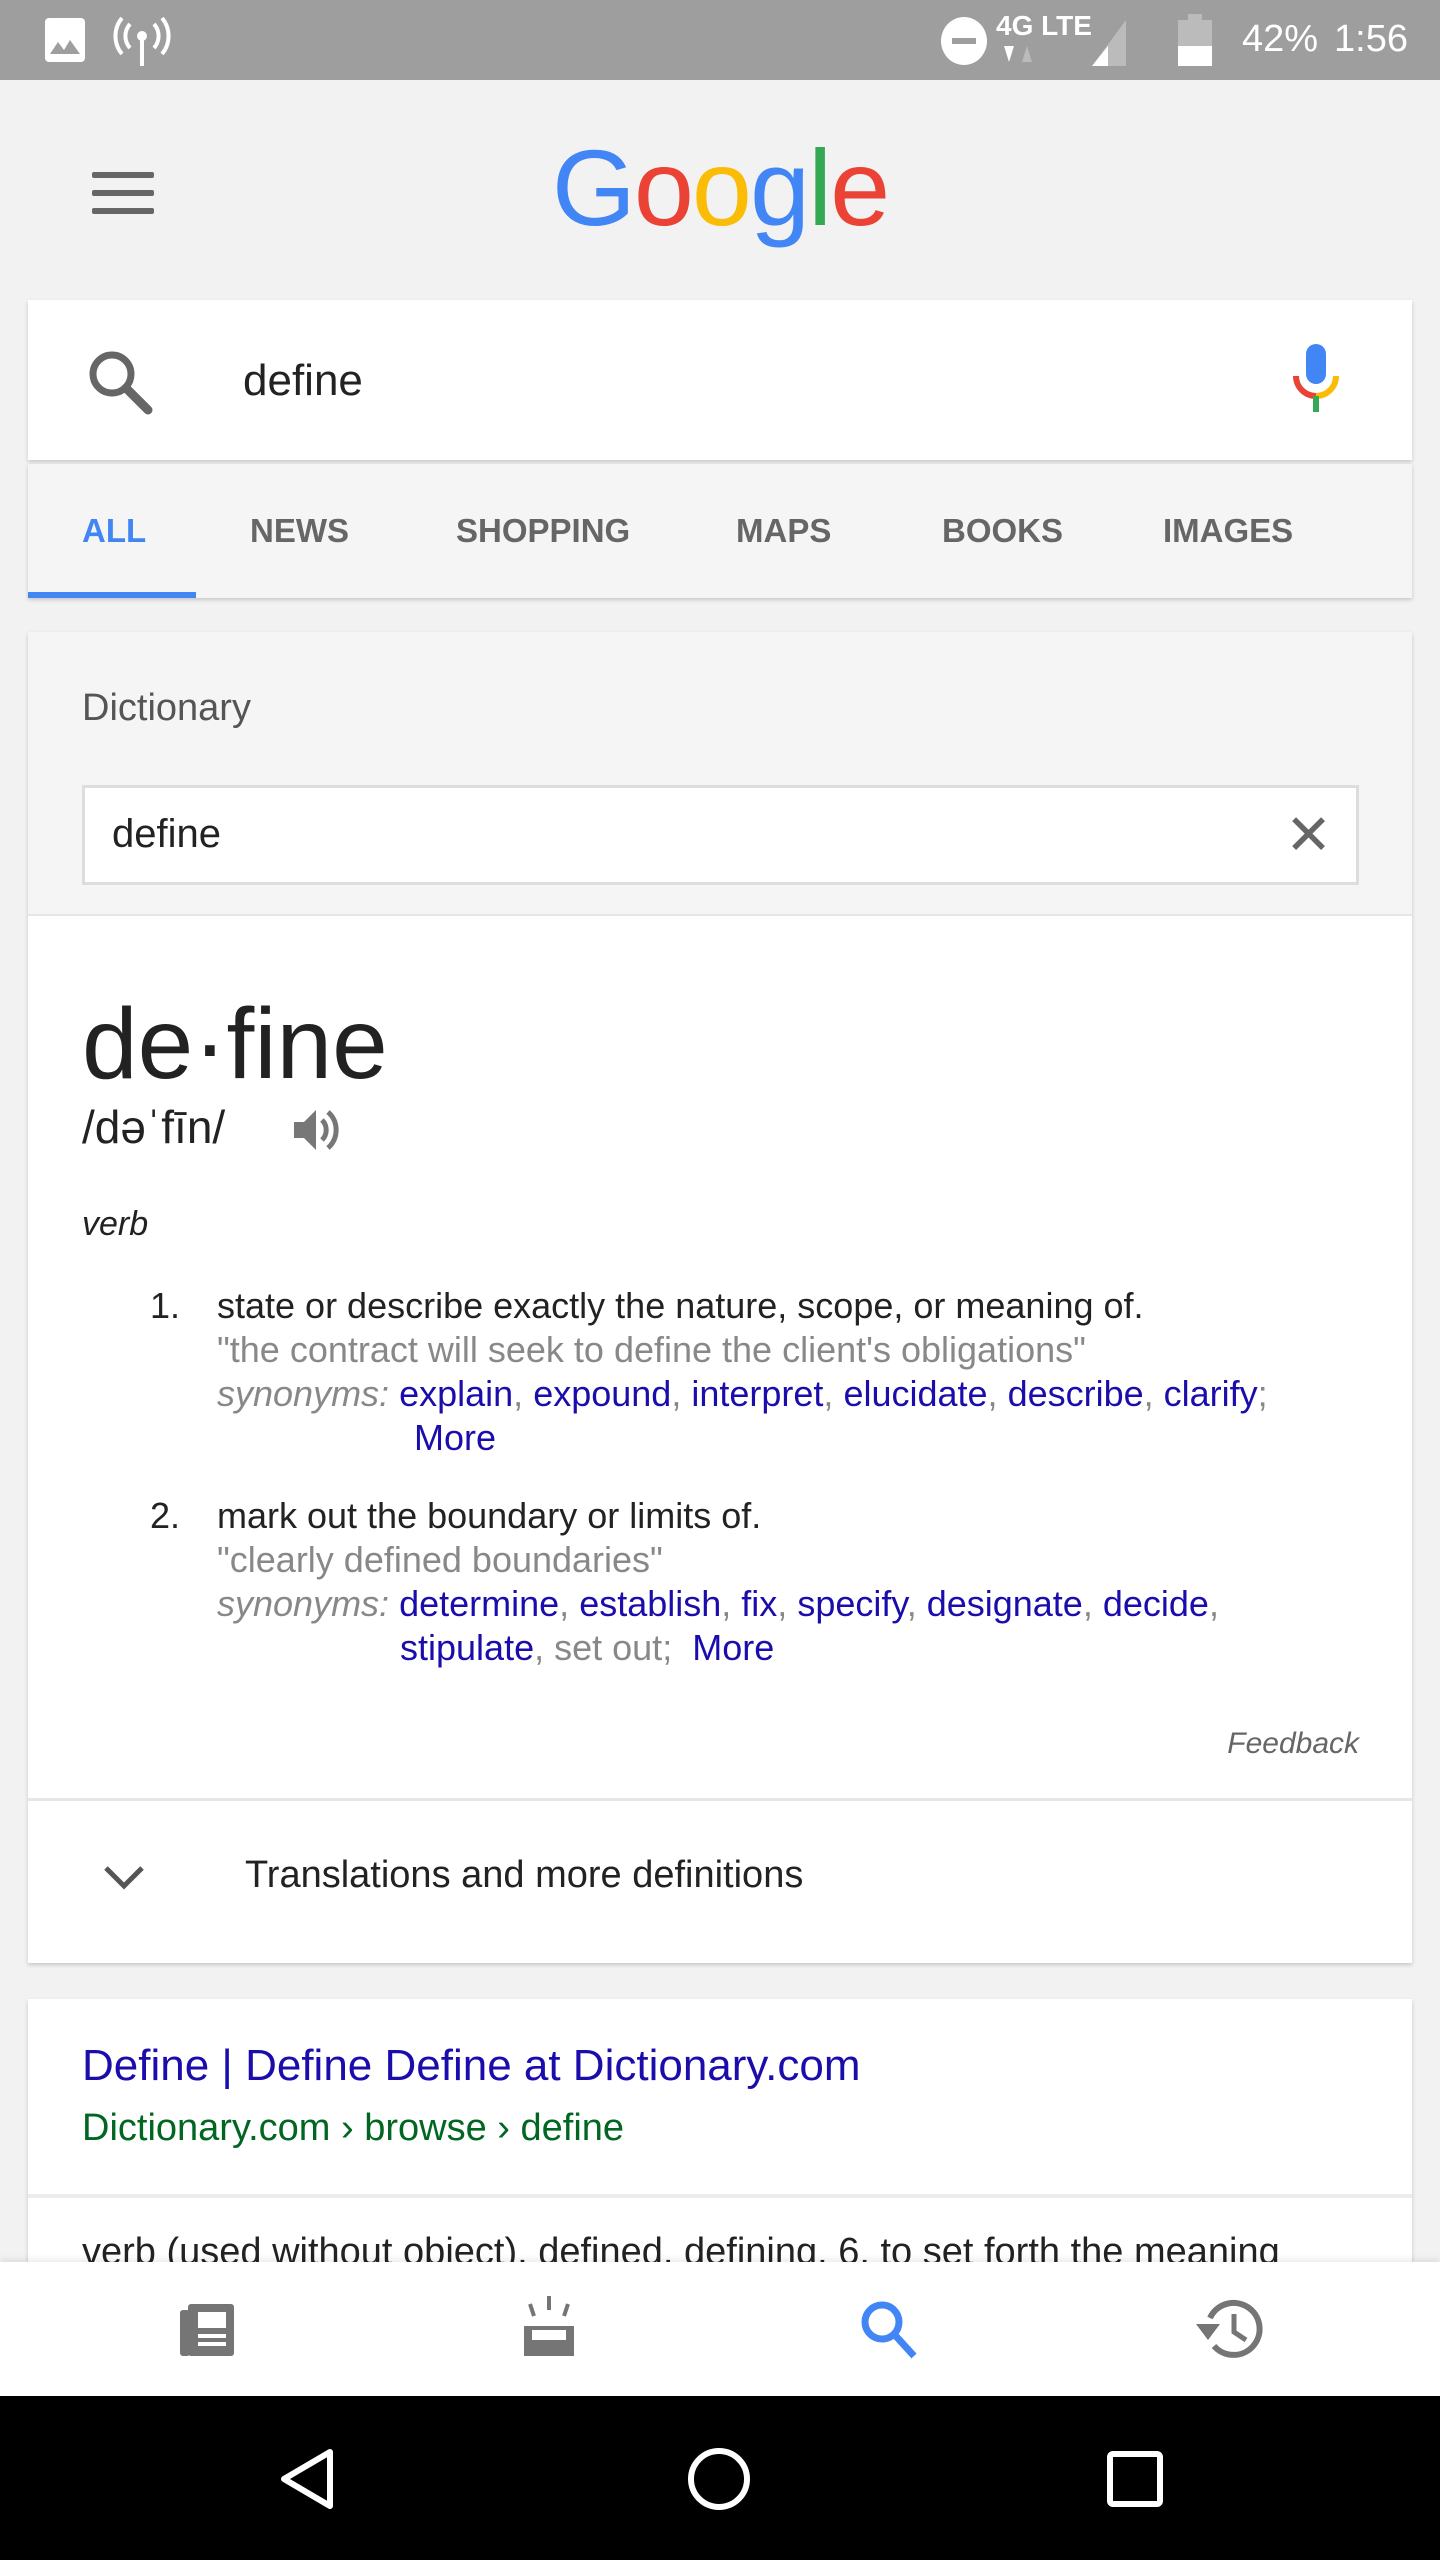 This screenshot has height=2560, width=1440. Describe the element at coordinates (471, 2066) in the screenshot. I see `result-title-link: Define | Define Define at Dictionary.com` at that location.